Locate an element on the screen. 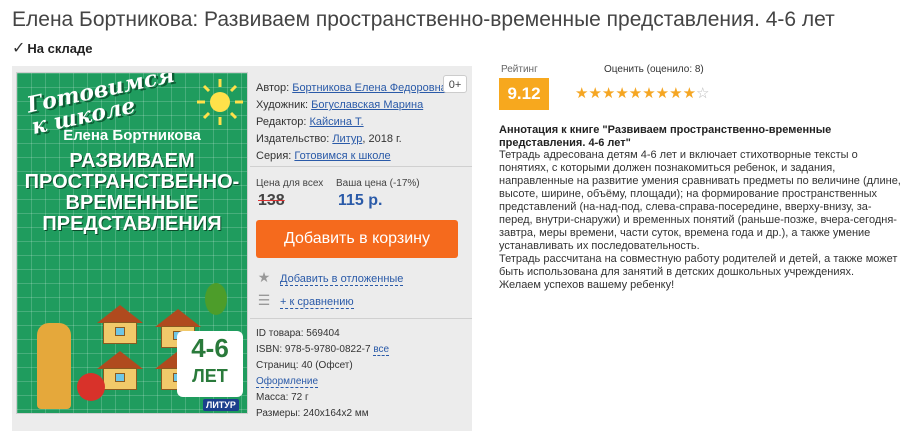 This screenshot has height=431, width=910. series-link: Готовимся к школе is located at coordinates (342, 156).